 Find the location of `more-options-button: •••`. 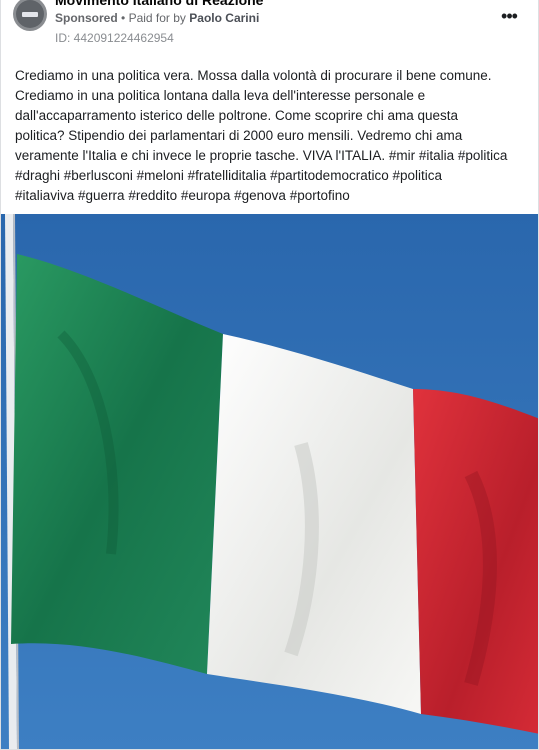

more-options-button: ••• is located at coordinates (509, 15).